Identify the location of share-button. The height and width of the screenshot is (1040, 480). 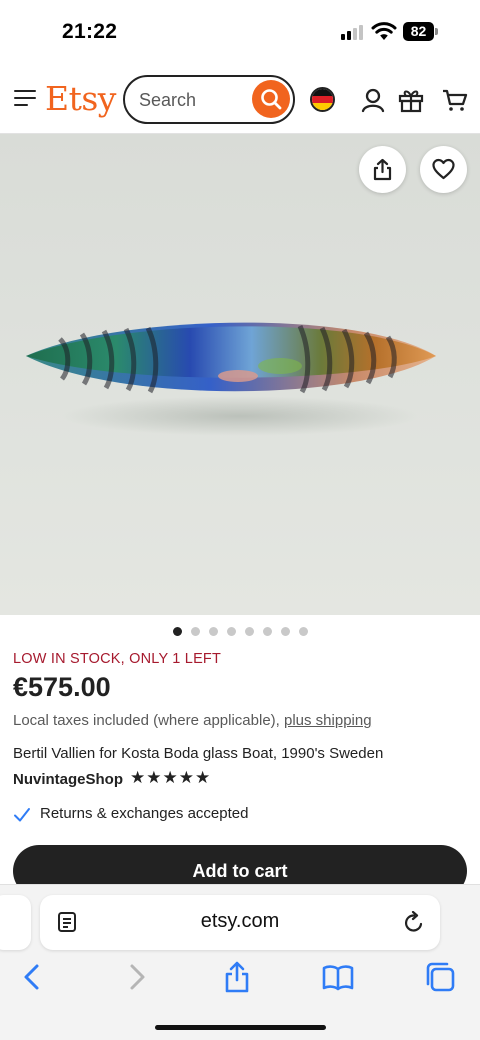
(382, 169).